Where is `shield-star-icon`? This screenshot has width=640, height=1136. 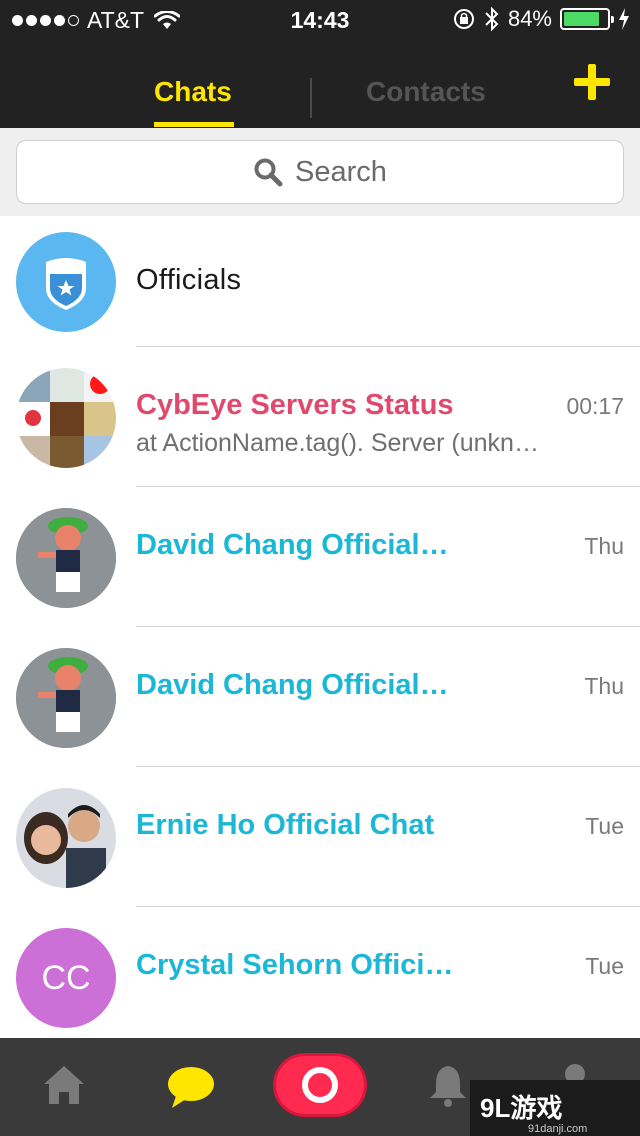 shield-star-icon is located at coordinates (66, 284).